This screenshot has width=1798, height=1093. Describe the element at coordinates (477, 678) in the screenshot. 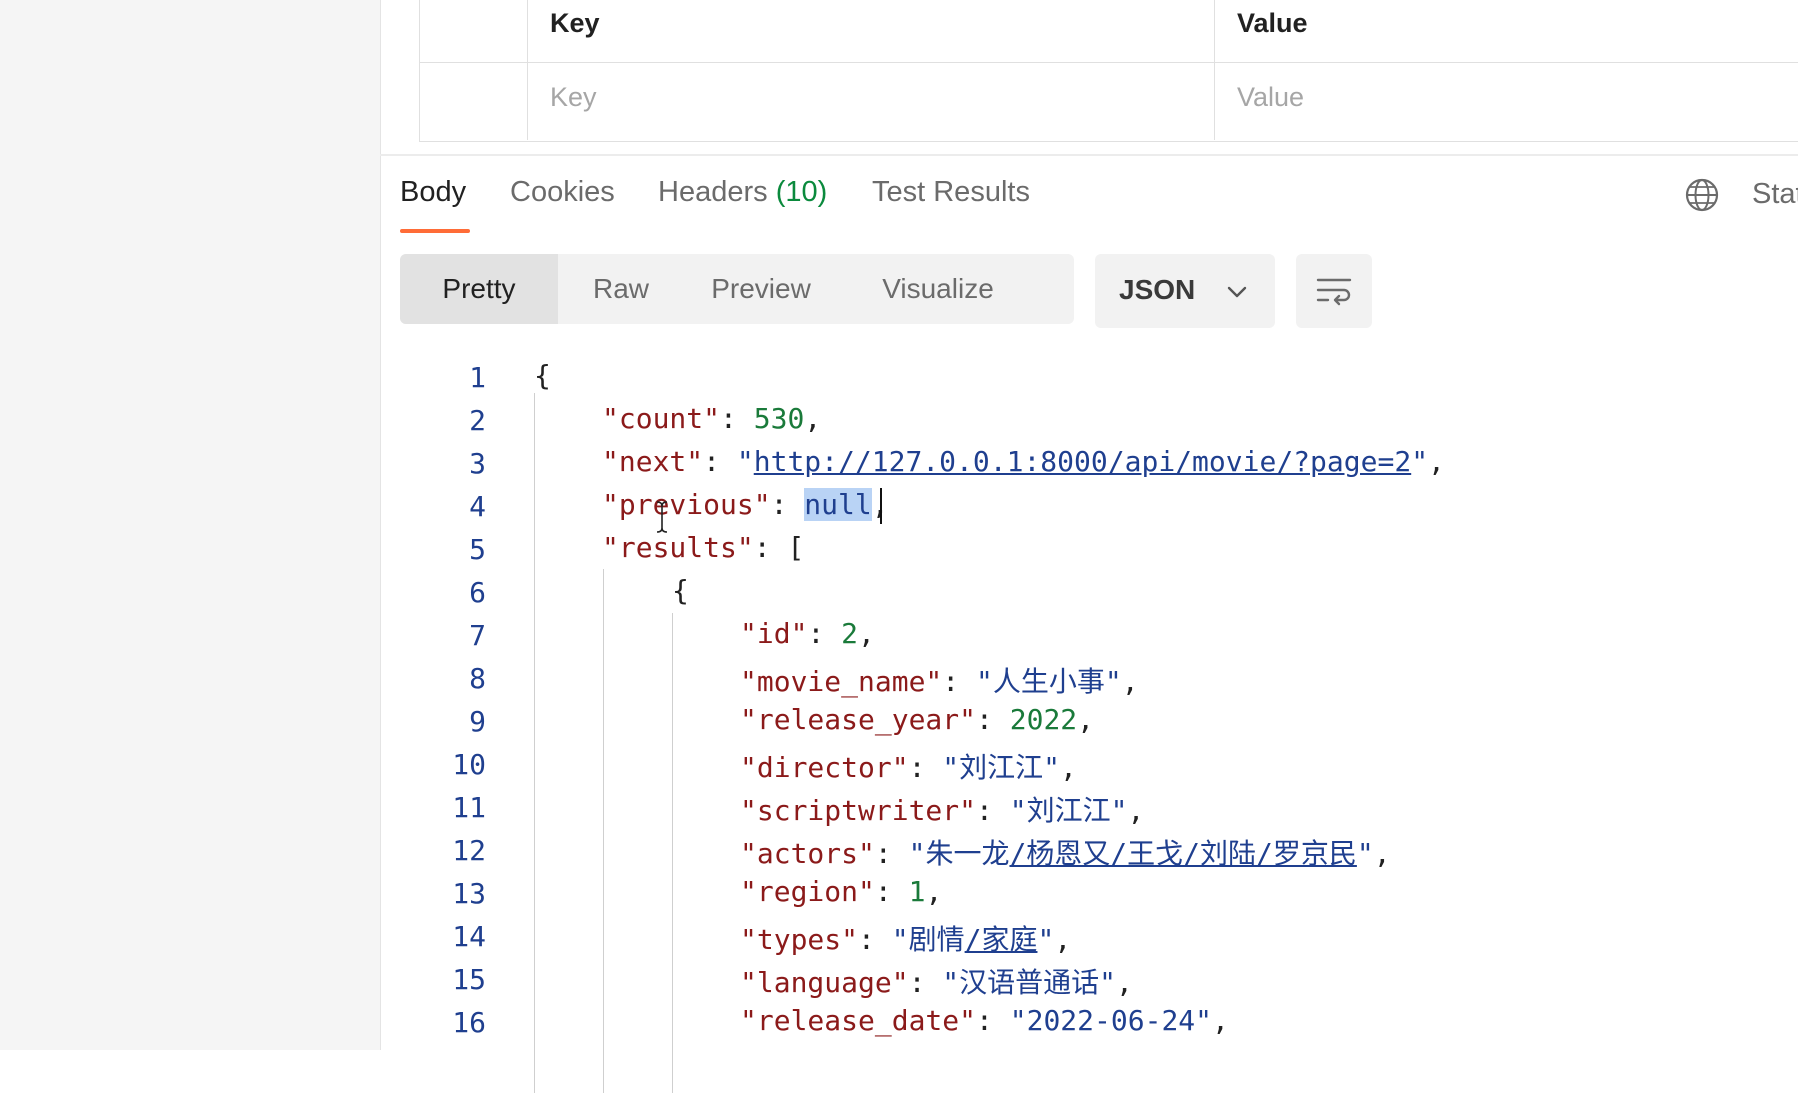

I see `line-number: 8` at that location.